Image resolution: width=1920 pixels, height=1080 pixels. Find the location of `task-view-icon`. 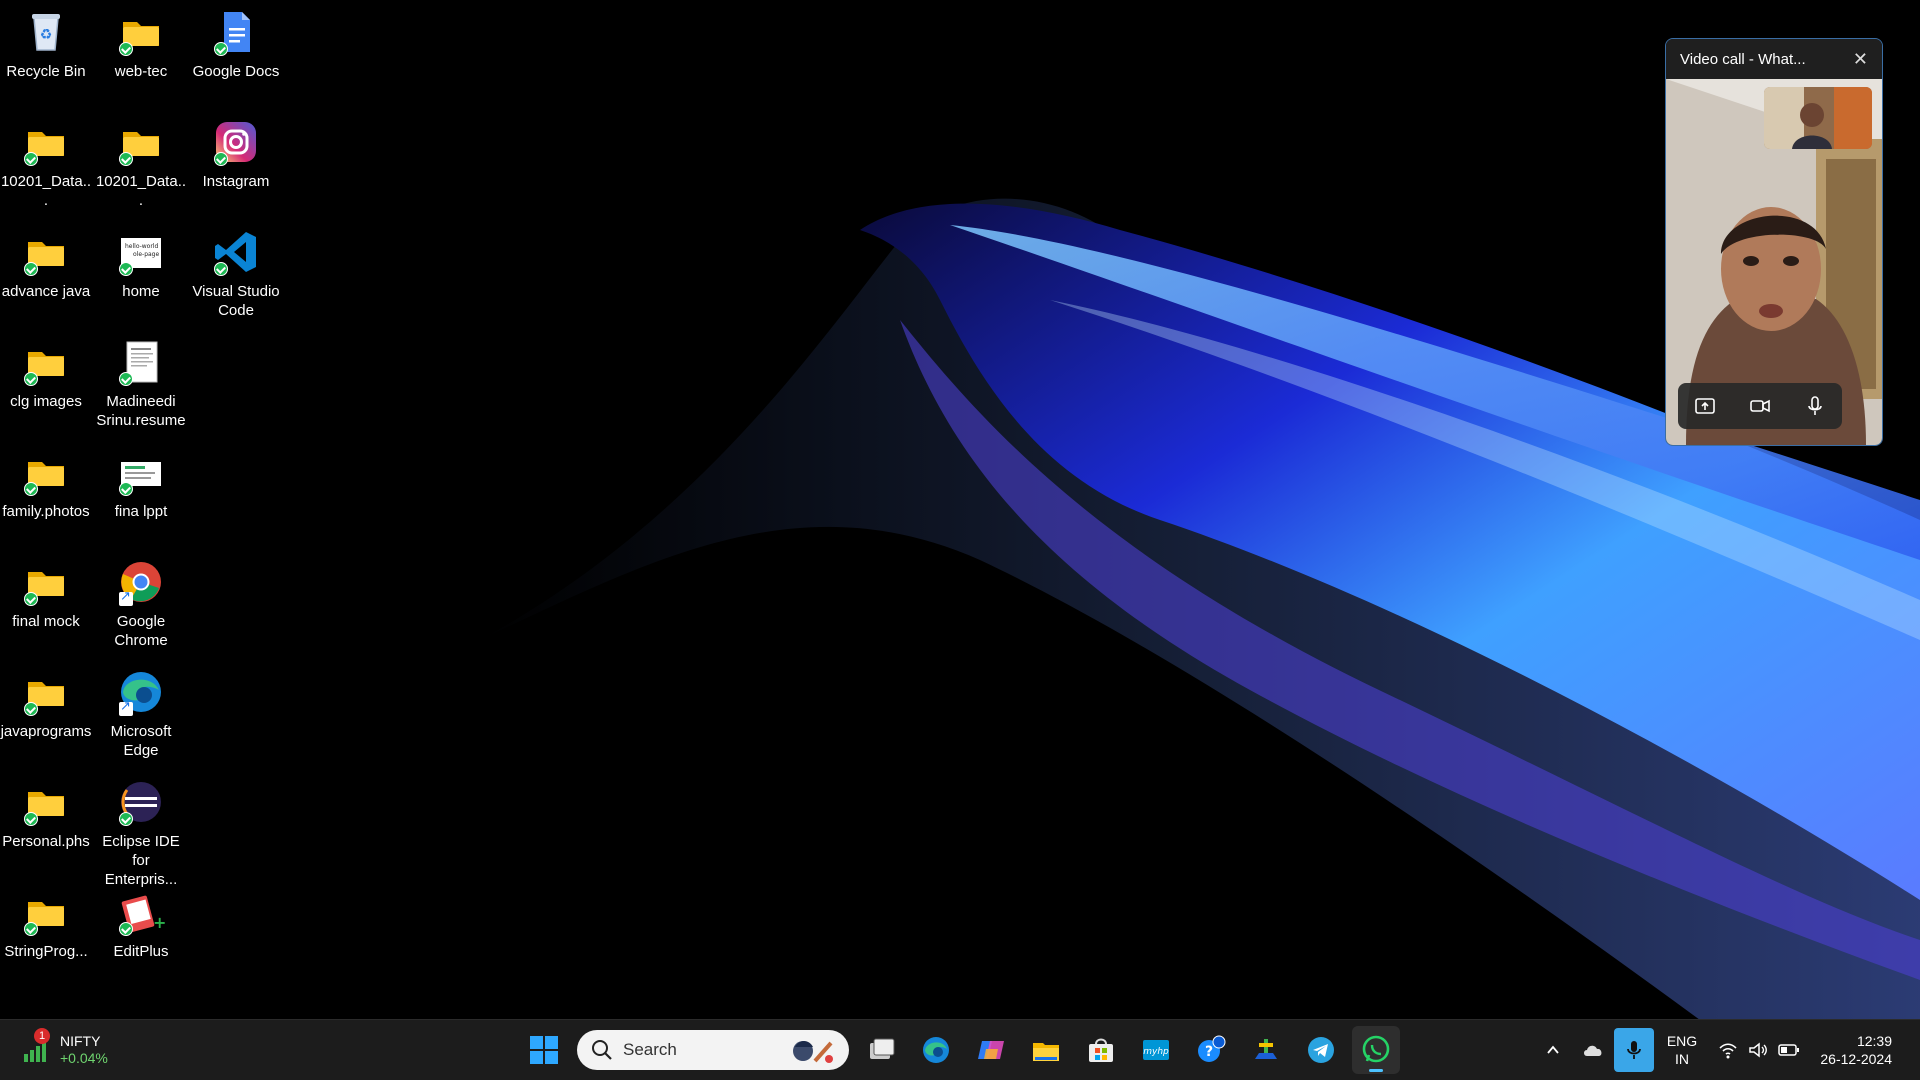

task-view-icon is located at coordinates (882, 1048).